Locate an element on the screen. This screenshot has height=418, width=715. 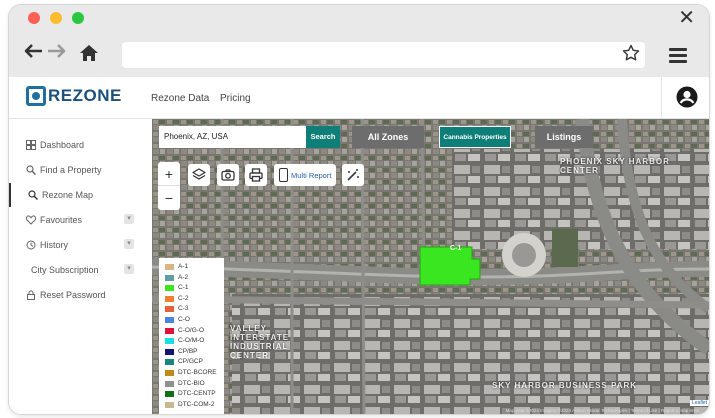
multi-report-button: Multi Report is located at coordinates (305, 175).